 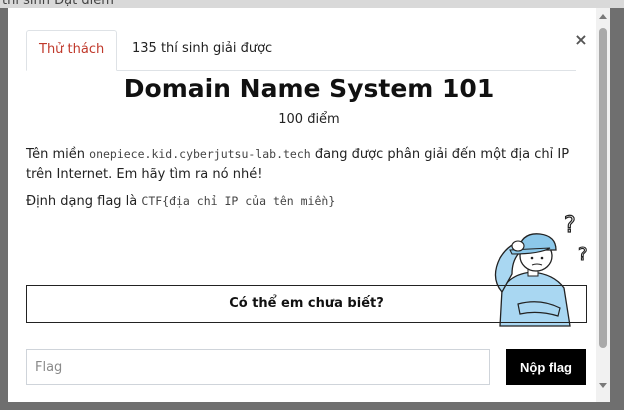 What do you see at coordinates (309, 119) in the screenshot?
I see `challenge-points: 100 điểm` at bounding box center [309, 119].